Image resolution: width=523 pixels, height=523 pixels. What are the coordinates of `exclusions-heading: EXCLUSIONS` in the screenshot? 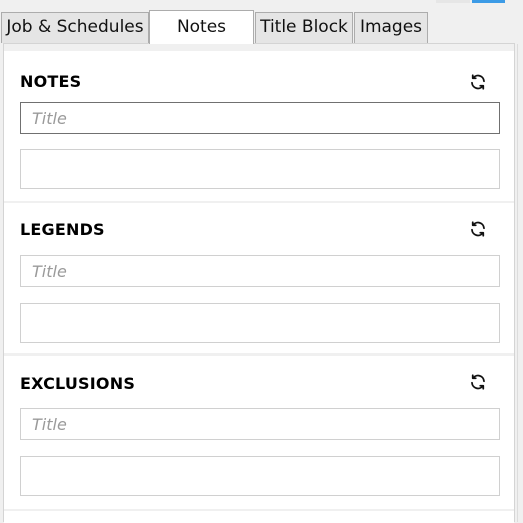 It's located at (78, 383).